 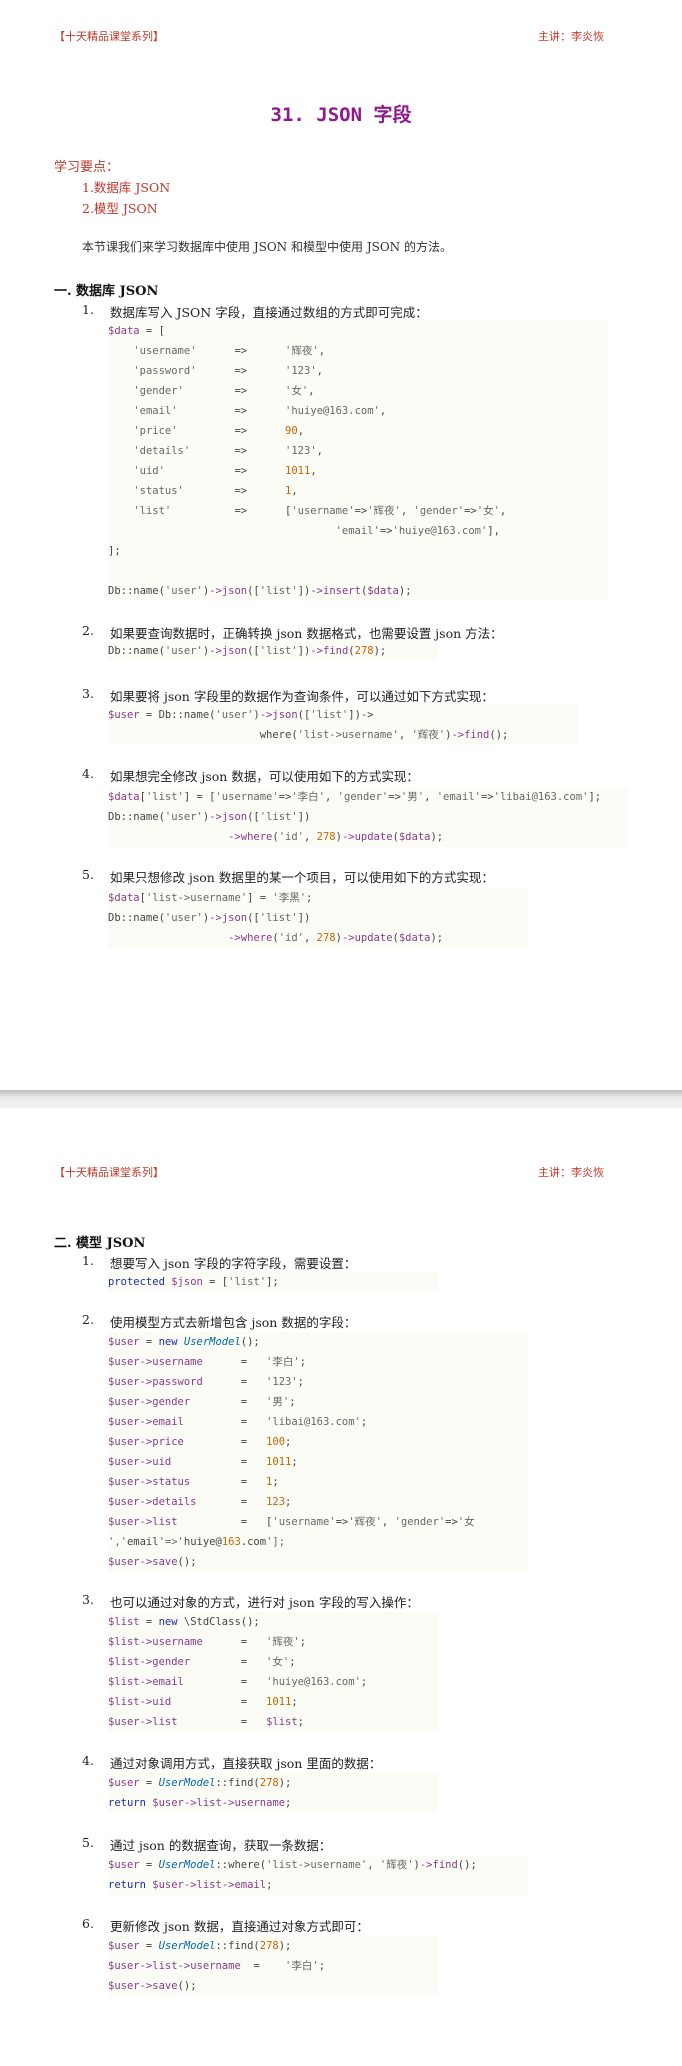 I want to click on intro-paragraph: 本节课我们来学习数据库中使用 JSON 和模型中使用 JSON 的方法。, so click(x=267, y=247).